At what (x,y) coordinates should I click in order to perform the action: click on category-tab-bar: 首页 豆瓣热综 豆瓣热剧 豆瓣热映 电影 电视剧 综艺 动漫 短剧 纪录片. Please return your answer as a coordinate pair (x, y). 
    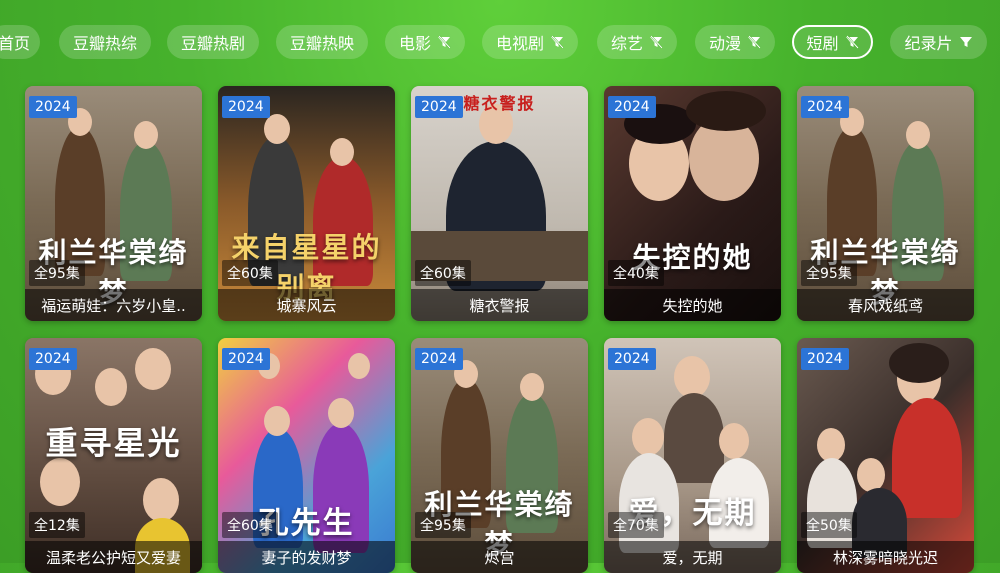
    Looking at the image, I should click on (500, 43).